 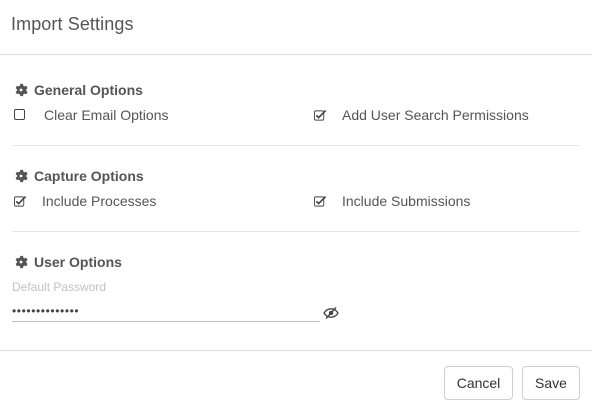 What do you see at coordinates (99, 201) in the screenshot?
I see `include-processes-label: Include Processes` at bounding box center [99, 201].